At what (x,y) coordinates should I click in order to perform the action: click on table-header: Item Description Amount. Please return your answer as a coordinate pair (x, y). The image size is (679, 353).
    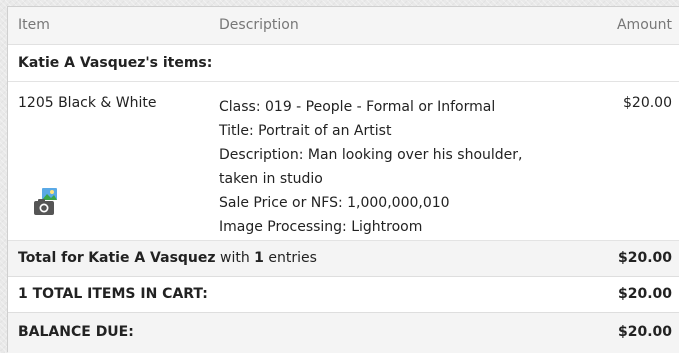
    Looking at the image, I should click on (343, 26).